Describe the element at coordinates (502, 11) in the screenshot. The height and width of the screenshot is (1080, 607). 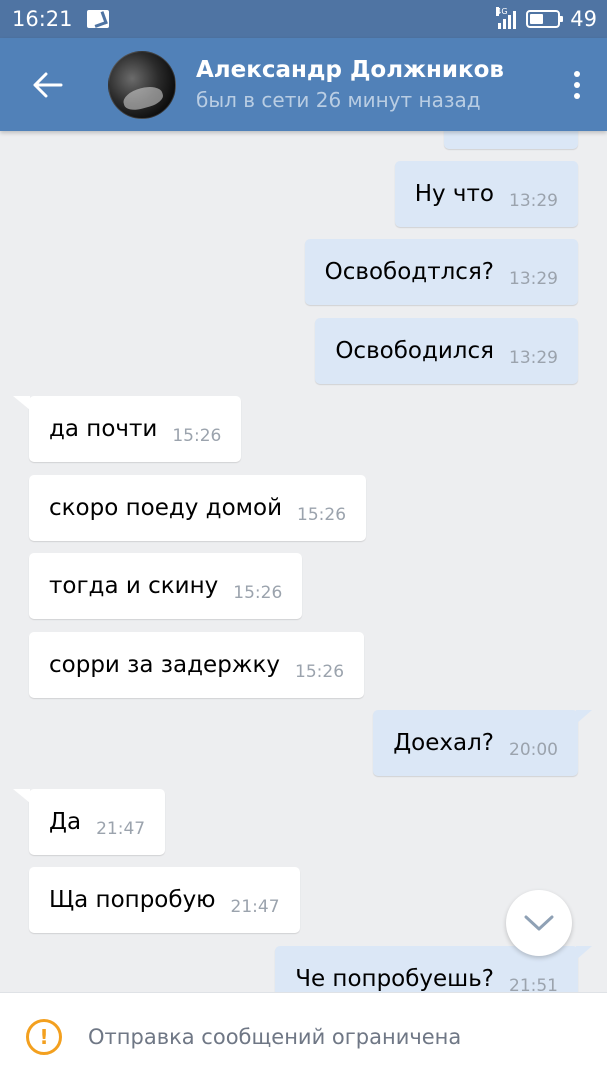
I see `network-type: 4G` at that location.